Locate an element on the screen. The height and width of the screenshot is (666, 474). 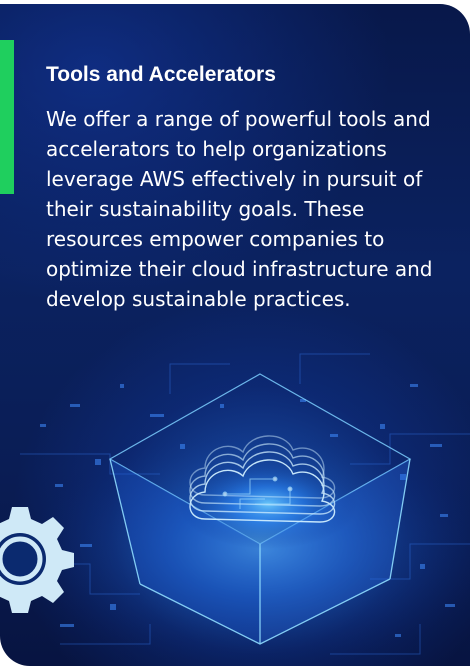
card-title: Tools and Accelerators is located at coordinates (161, 74).